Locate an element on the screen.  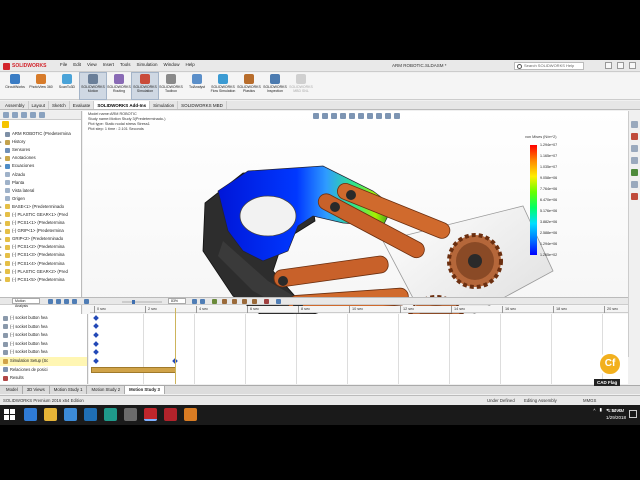
document-tab: Model is located at coordinates (12, 390).